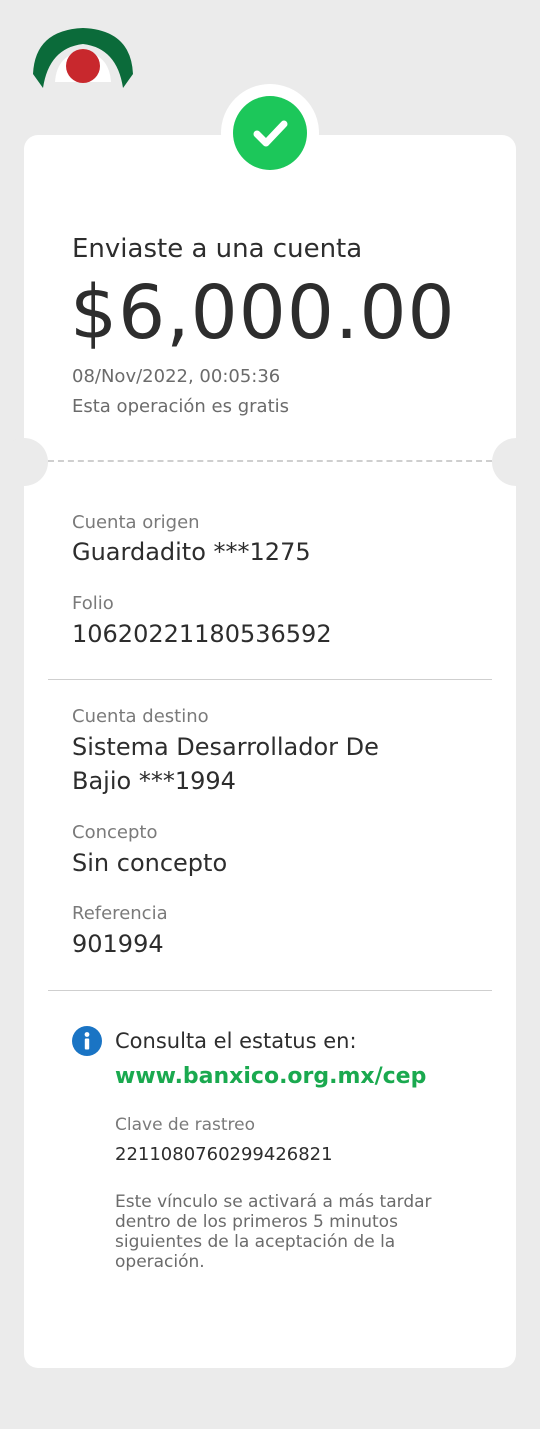 The image size is (540, 1429). What do you see at coordinates (176, 376) in the screenshot?
I see `transfer-datetime: 08/Nov/2022, 00:05:36` at bounding box center [176, 376].